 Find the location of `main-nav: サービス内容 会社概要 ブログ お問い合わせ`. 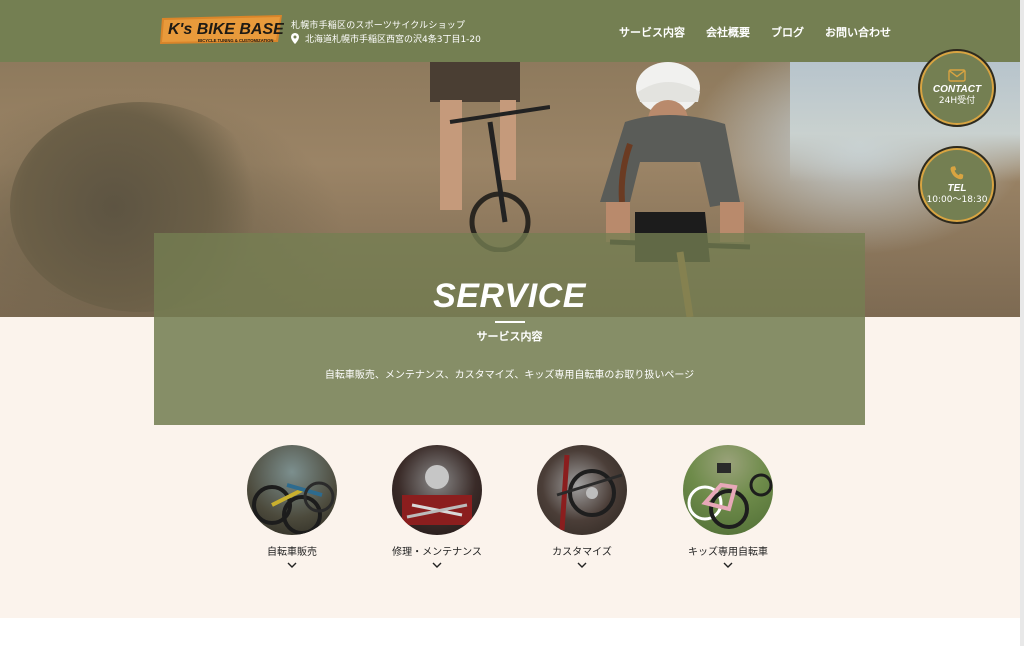

main-nav: サービス内容 会社概要 ブログ お問い合わせ is located at coordinates (755, 32).